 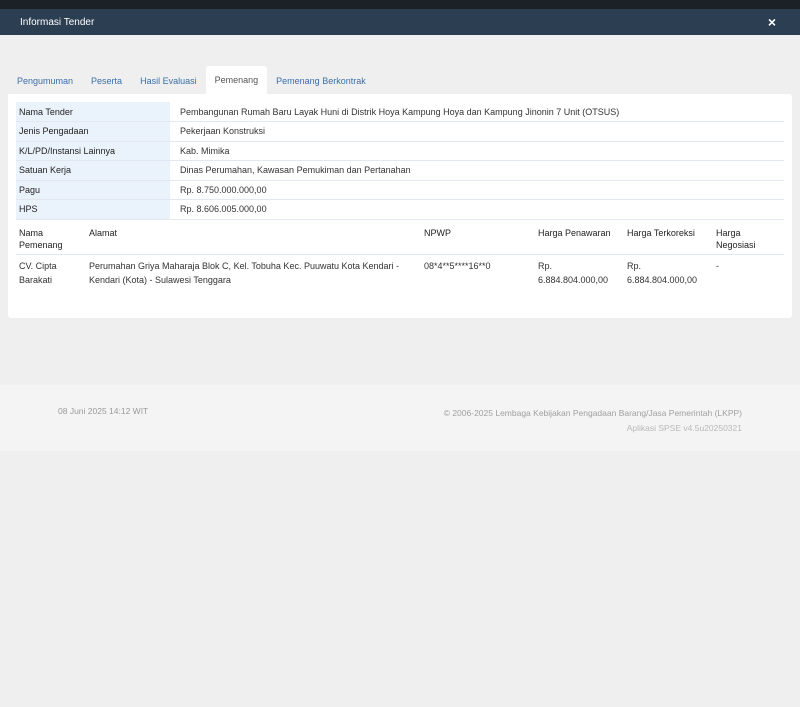 I want to click on col-harga-terkoreksi: Harga Terkoreksi, so click(x=668, y=238).